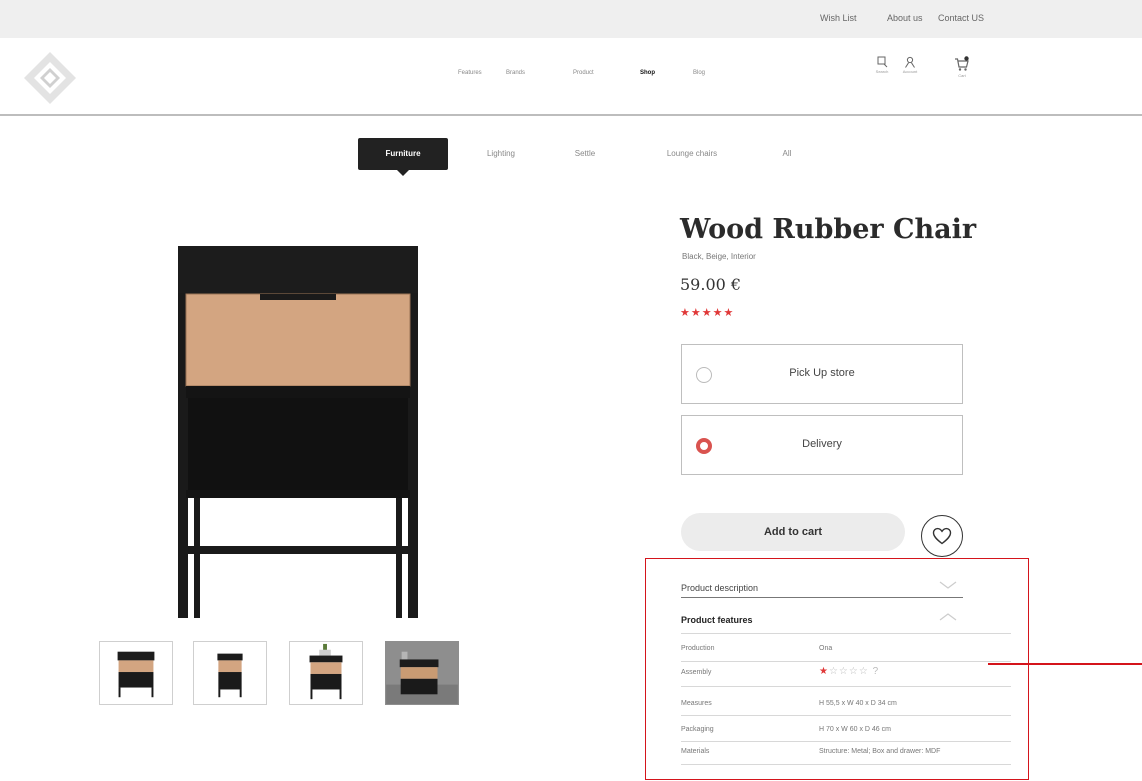 The width and height of the screenshot is (1142, 781). I want to click on cart-label: Cart, so click(962, 75).